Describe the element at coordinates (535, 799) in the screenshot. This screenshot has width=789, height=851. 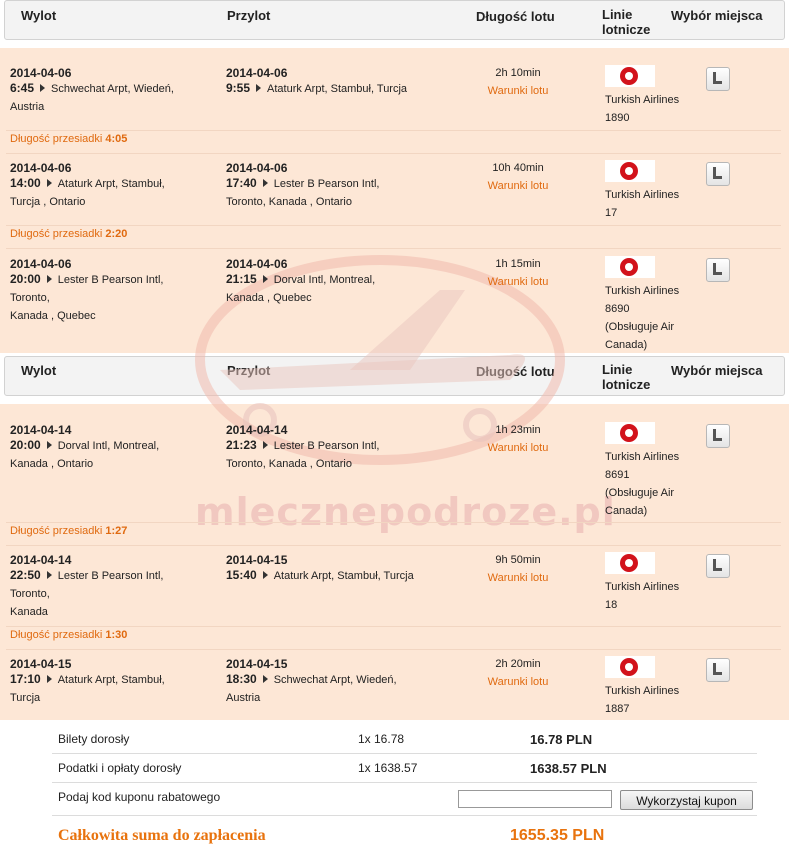
I see `coupon-code-input` at that location.